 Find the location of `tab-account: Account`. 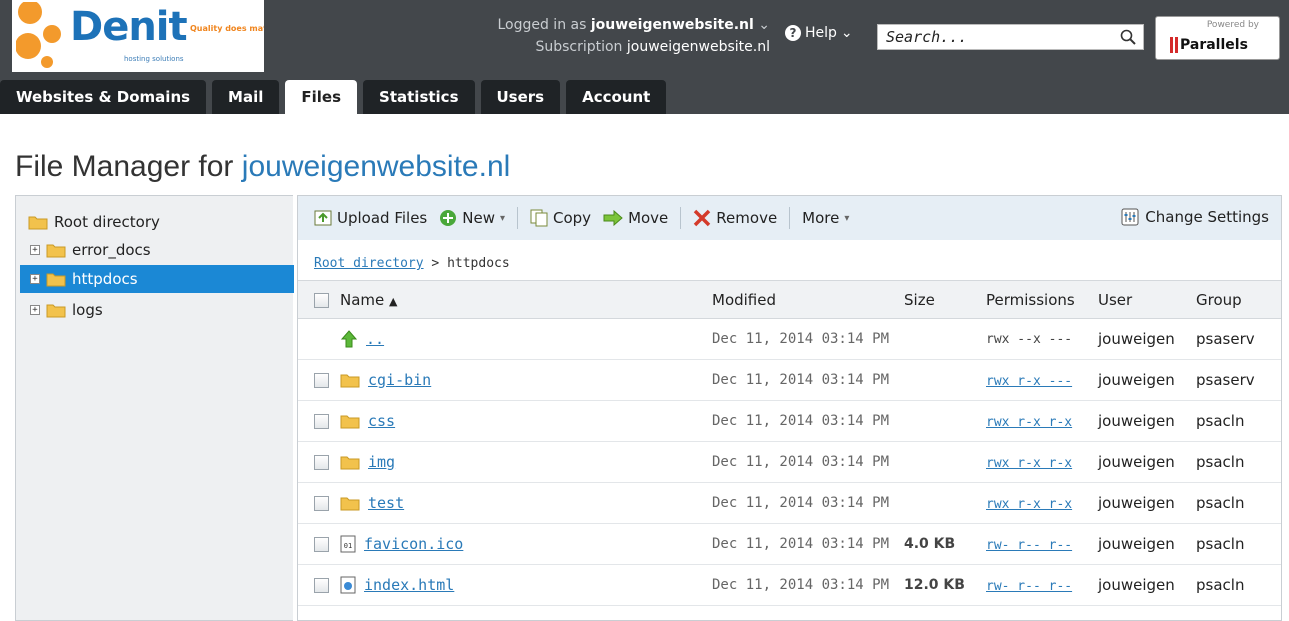

tab-account: Account is located at coordinates (616, 97).